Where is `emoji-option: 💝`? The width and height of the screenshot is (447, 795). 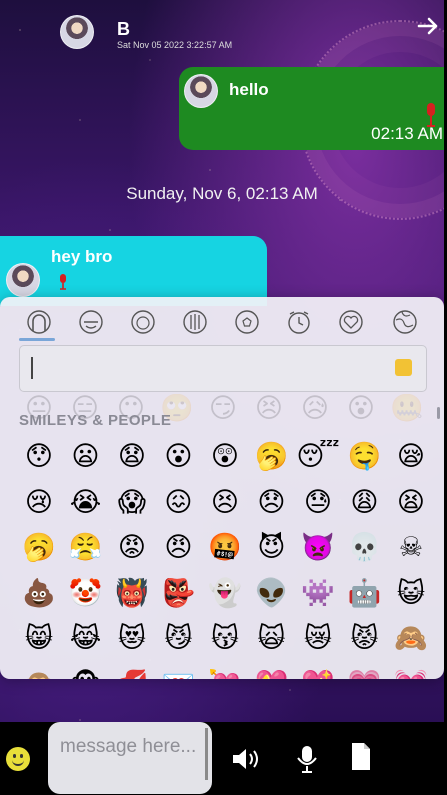
emoji-option: 💝 is located at coordinates (272, 671).